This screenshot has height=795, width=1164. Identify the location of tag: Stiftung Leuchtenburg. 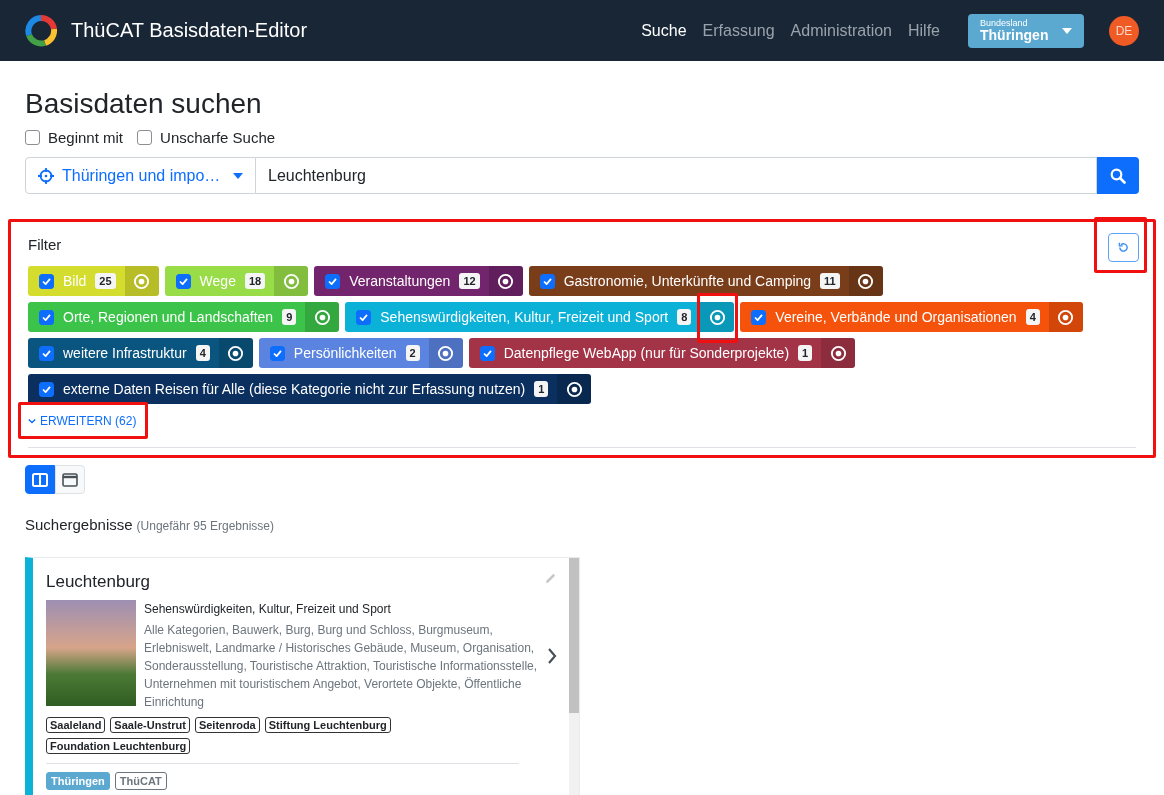
(327, 725).